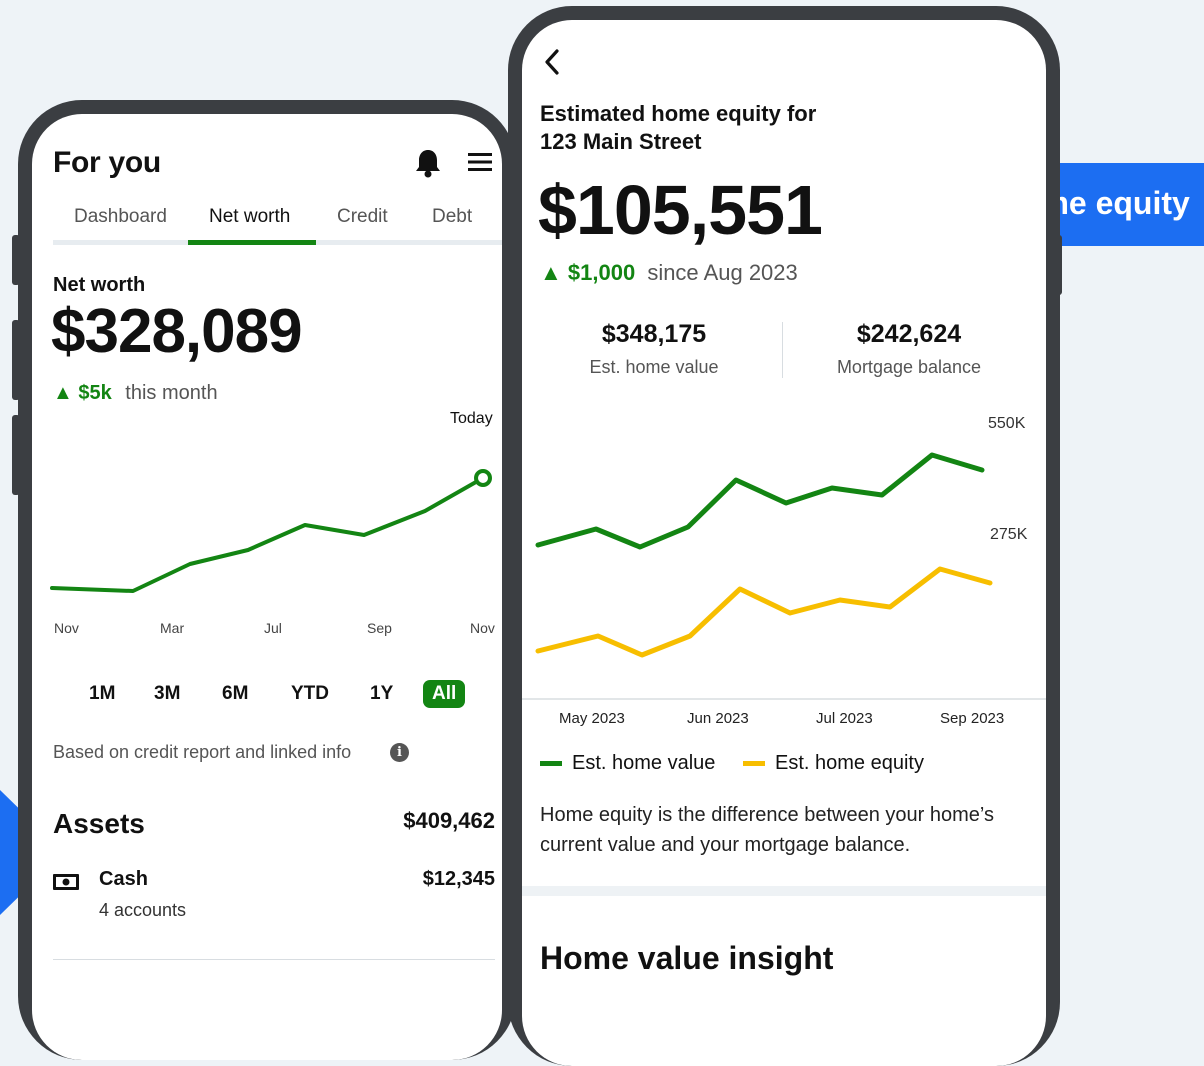 The image size is (1204, 1066). What do you see at coordinates (102, 694) in the screenshot?
I see `range-1m-button: 1M` at bounding box center [102, 694].